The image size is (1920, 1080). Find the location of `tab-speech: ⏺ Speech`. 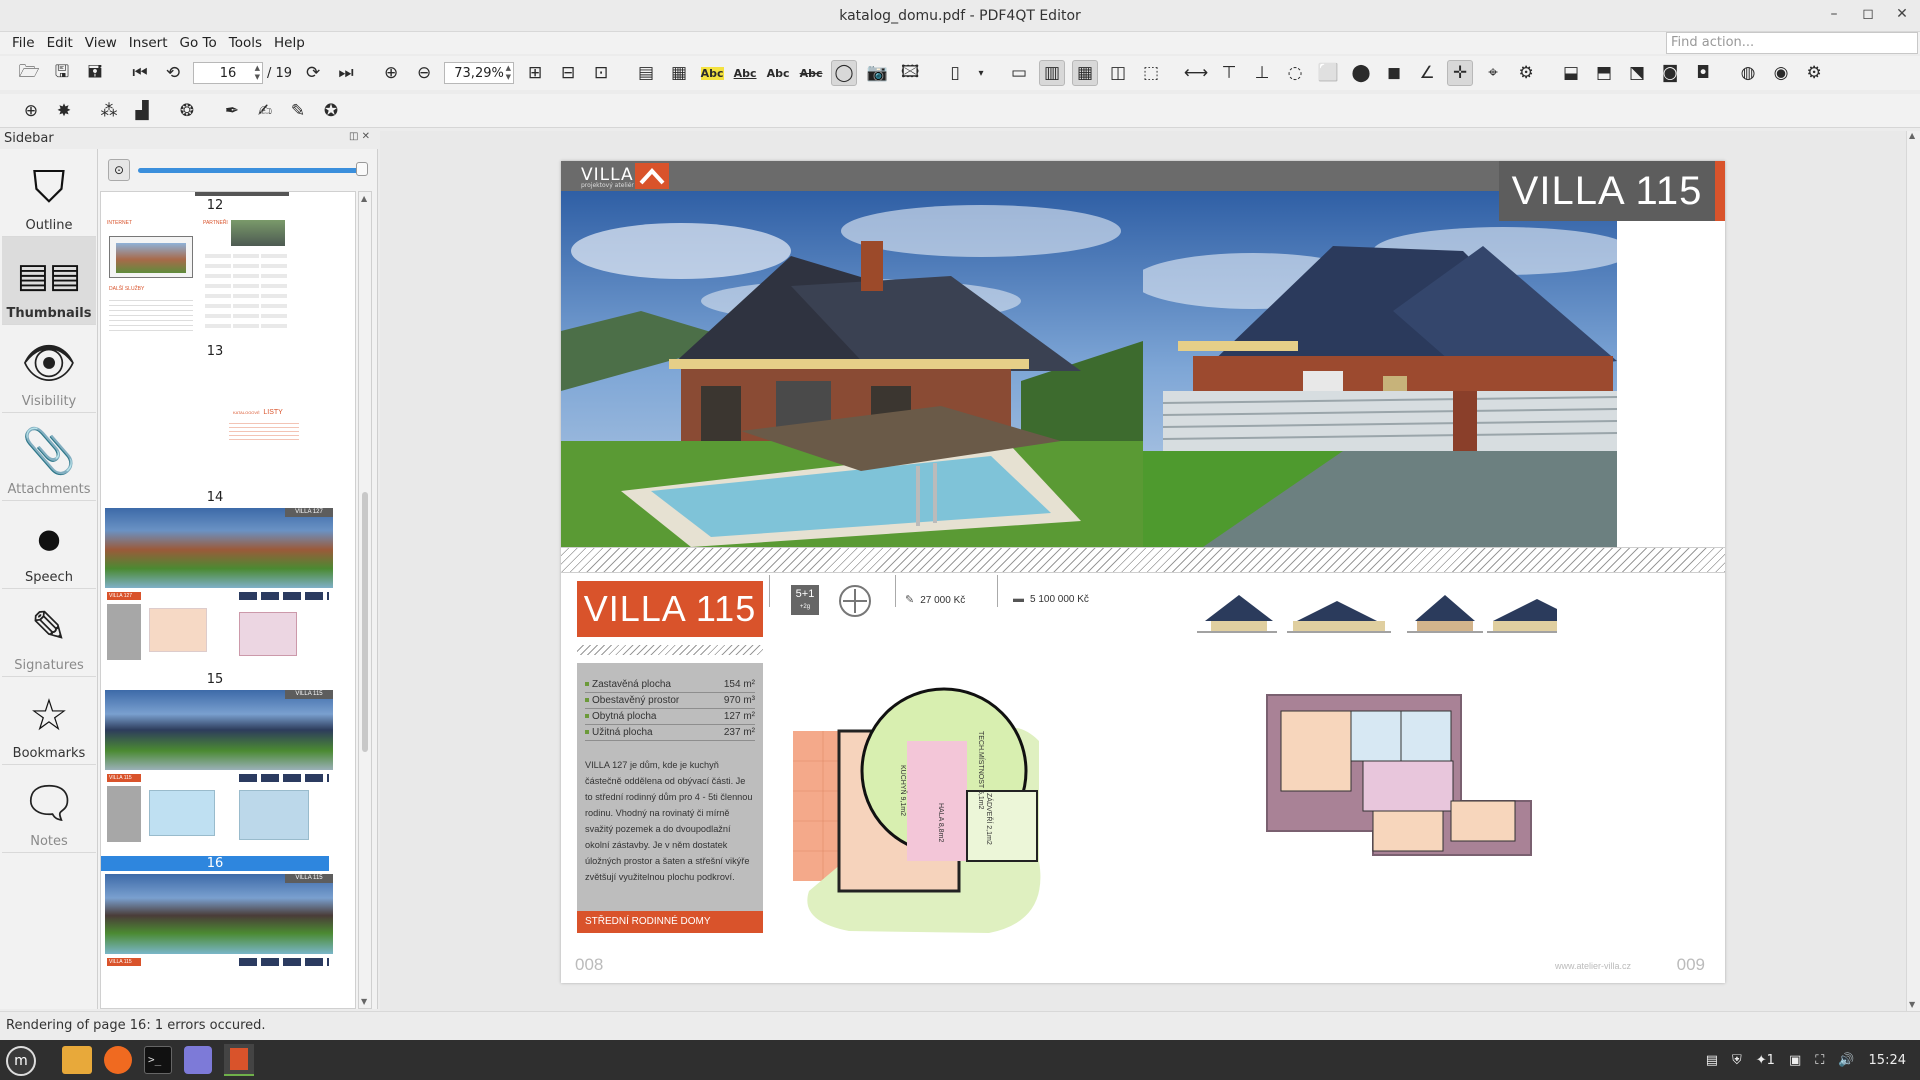

tab-speech: ⏺ Speech is located at coordinates (49, 545).